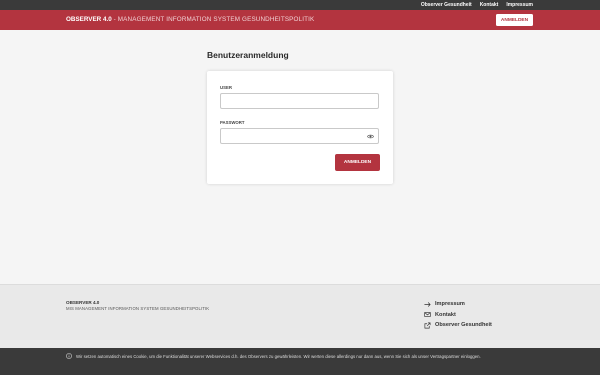  Describe the element at coordinates (357, 162) in the screenshot. I see `login-submit-button: ANMELDEN` at that location.